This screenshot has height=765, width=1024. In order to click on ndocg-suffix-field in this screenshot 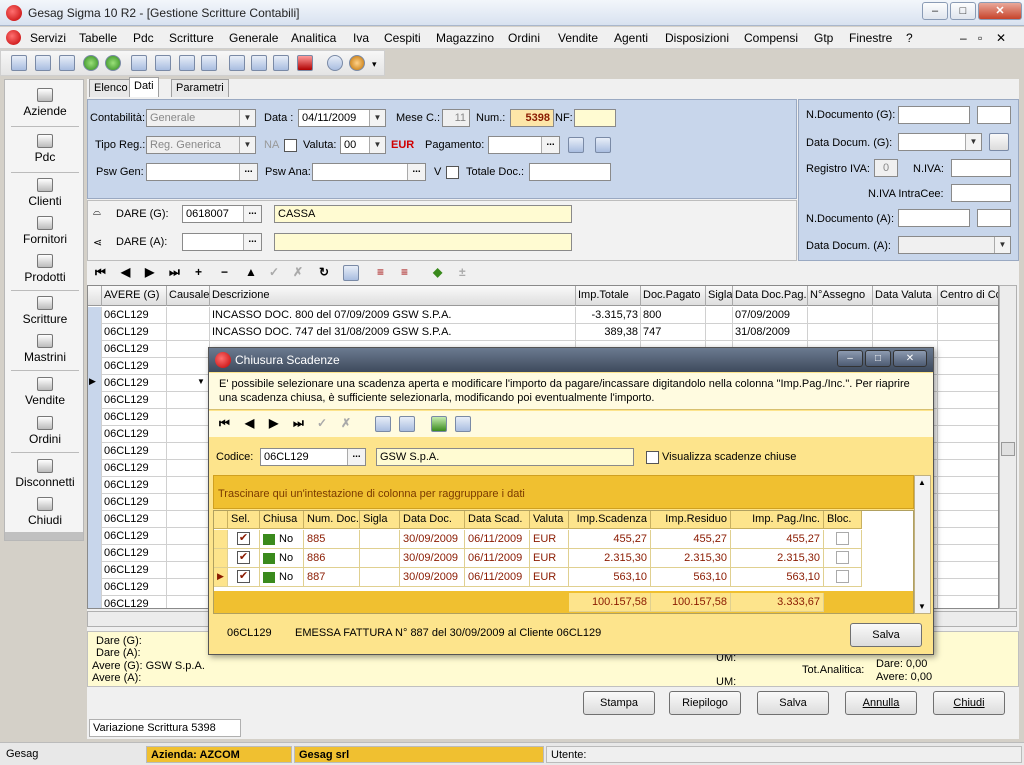, I will do `click(994, 115)`.